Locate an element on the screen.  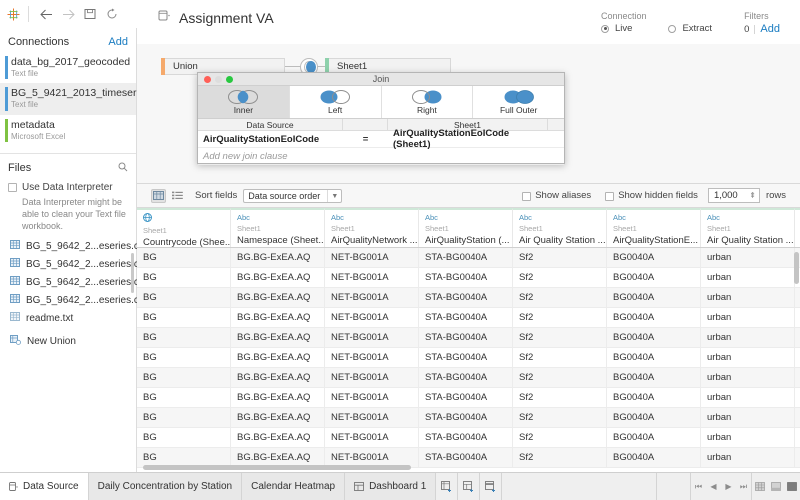
rows-label: rows is located at coordinates (775, 195).